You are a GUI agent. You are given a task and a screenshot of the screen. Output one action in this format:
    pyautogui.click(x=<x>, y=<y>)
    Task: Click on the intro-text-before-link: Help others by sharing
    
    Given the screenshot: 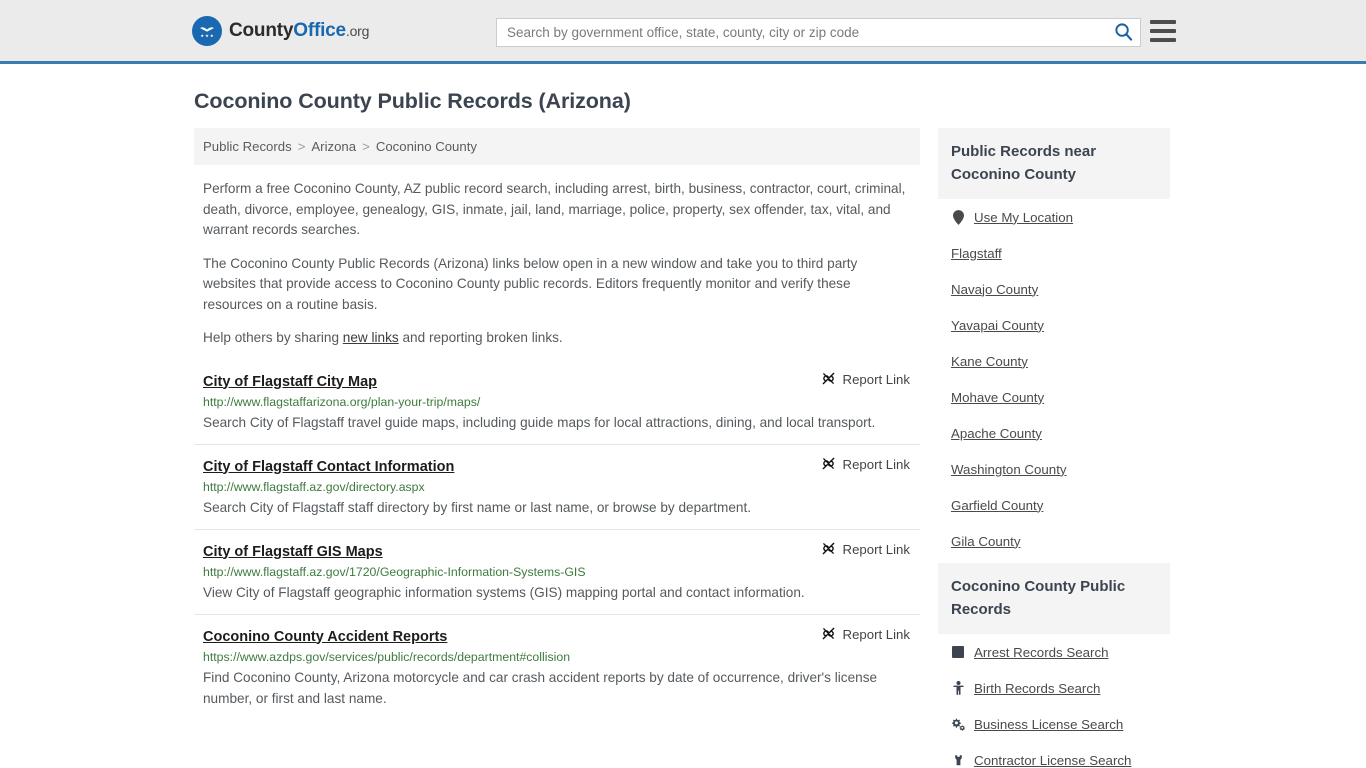 What is the action you would take?
    pyautogui.click(x=273, y=337)
    